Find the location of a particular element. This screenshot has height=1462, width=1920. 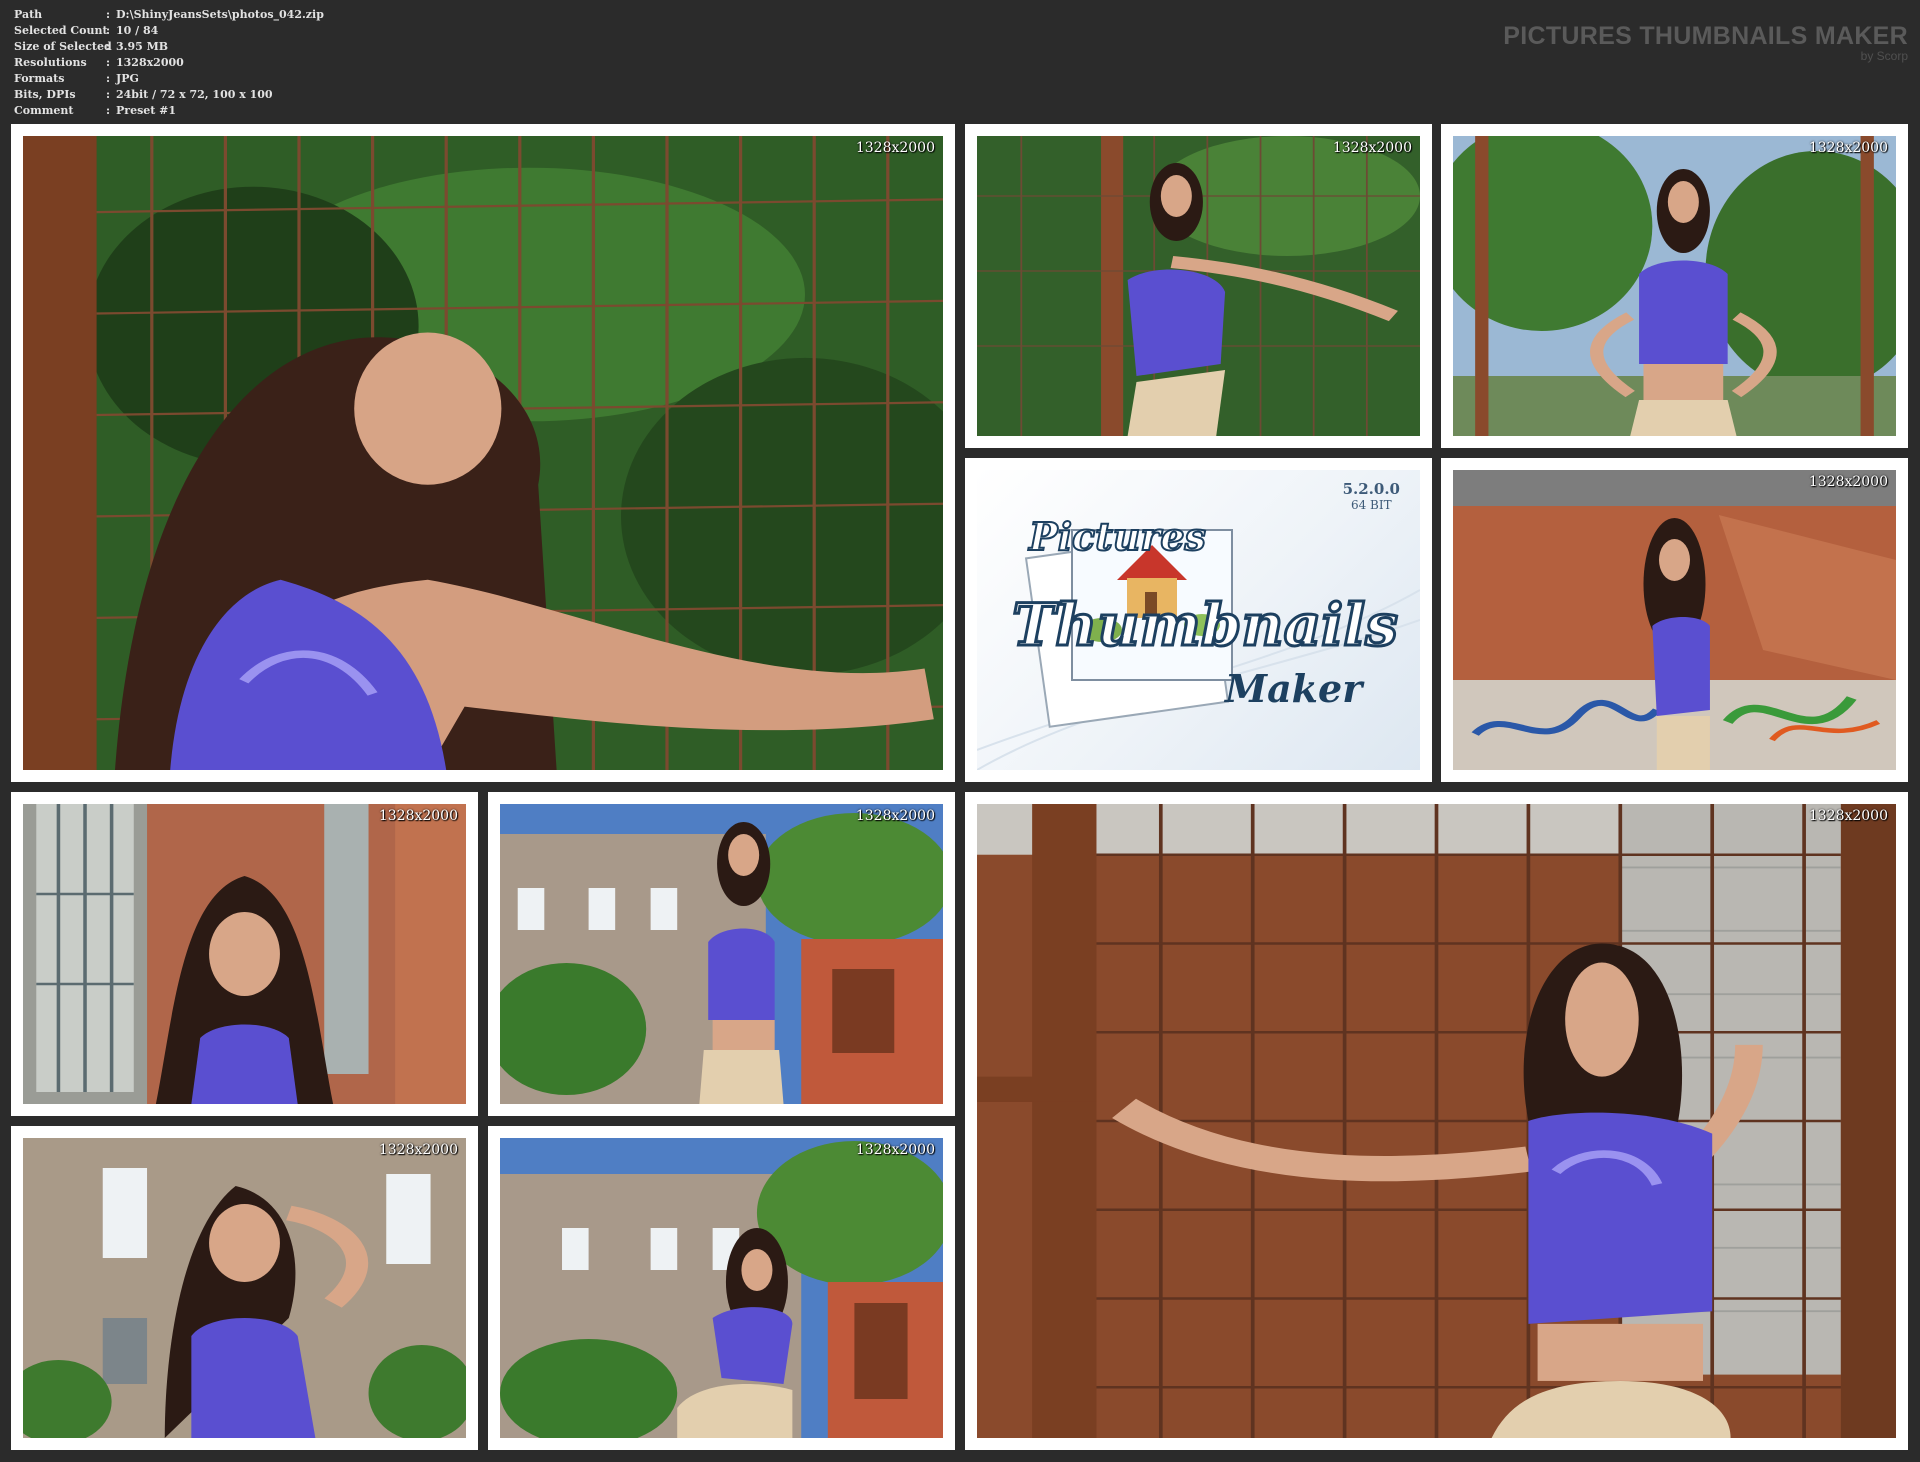

thumbnail-3: 1328x2000 is located at coordinates (1674, 286).